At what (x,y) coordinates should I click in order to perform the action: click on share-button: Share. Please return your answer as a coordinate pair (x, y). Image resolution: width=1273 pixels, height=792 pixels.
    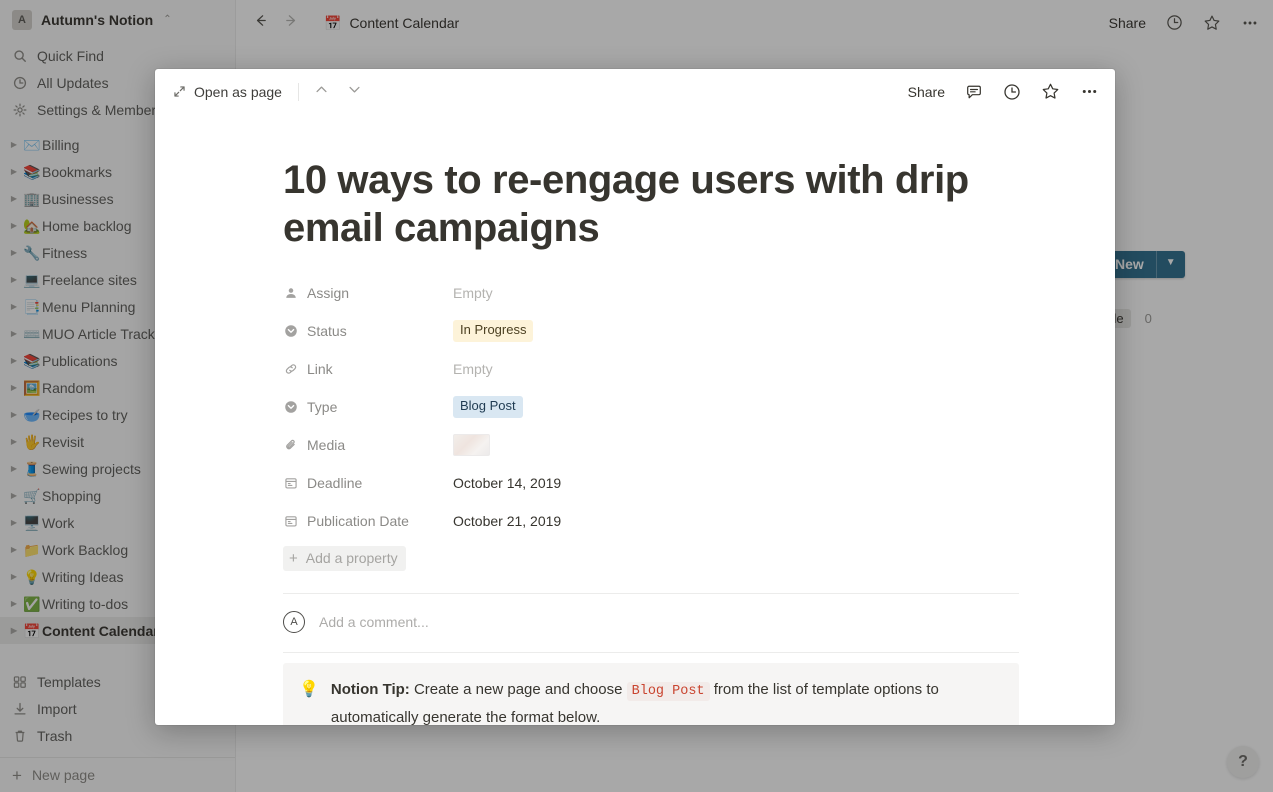
    Looking at the image, I should click on (926, 92).